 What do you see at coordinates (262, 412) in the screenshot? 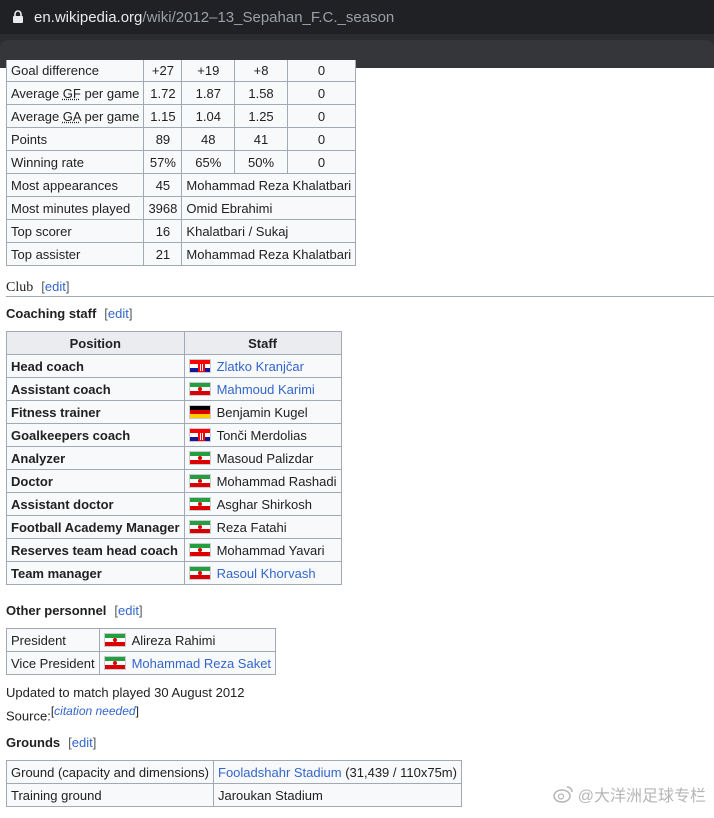
I see `staff-cell: Benjamin Kugel` at bounding box center [262, 412].